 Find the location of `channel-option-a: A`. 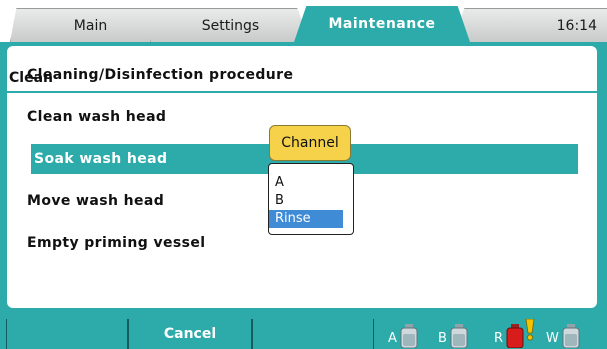

channel-option-a: A is located at coordinates (306, 183).